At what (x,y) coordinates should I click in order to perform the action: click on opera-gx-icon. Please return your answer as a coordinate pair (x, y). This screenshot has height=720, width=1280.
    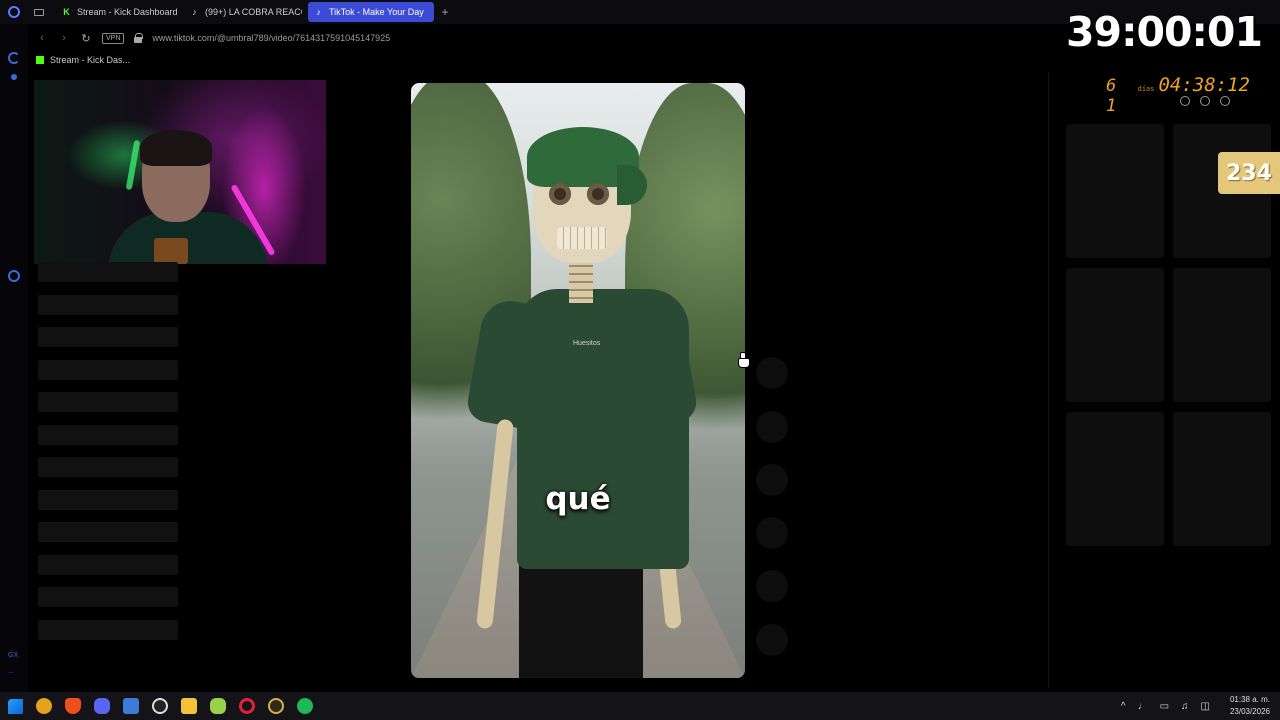
    Looking at the image, I should click on (246, 706).